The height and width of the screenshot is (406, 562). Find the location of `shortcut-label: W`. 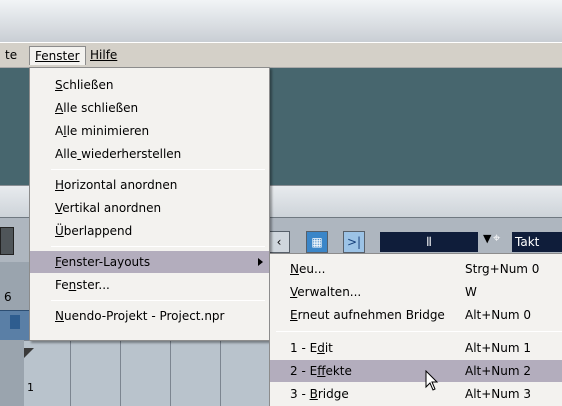

shortcut-label: W is located at coordinates (471, 292).